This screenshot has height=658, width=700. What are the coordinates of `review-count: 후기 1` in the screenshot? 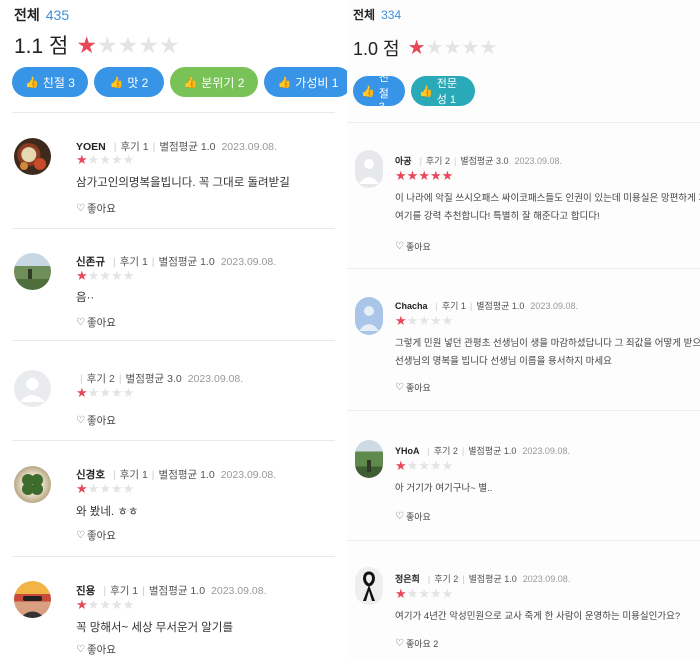 It's located at (124, 591).